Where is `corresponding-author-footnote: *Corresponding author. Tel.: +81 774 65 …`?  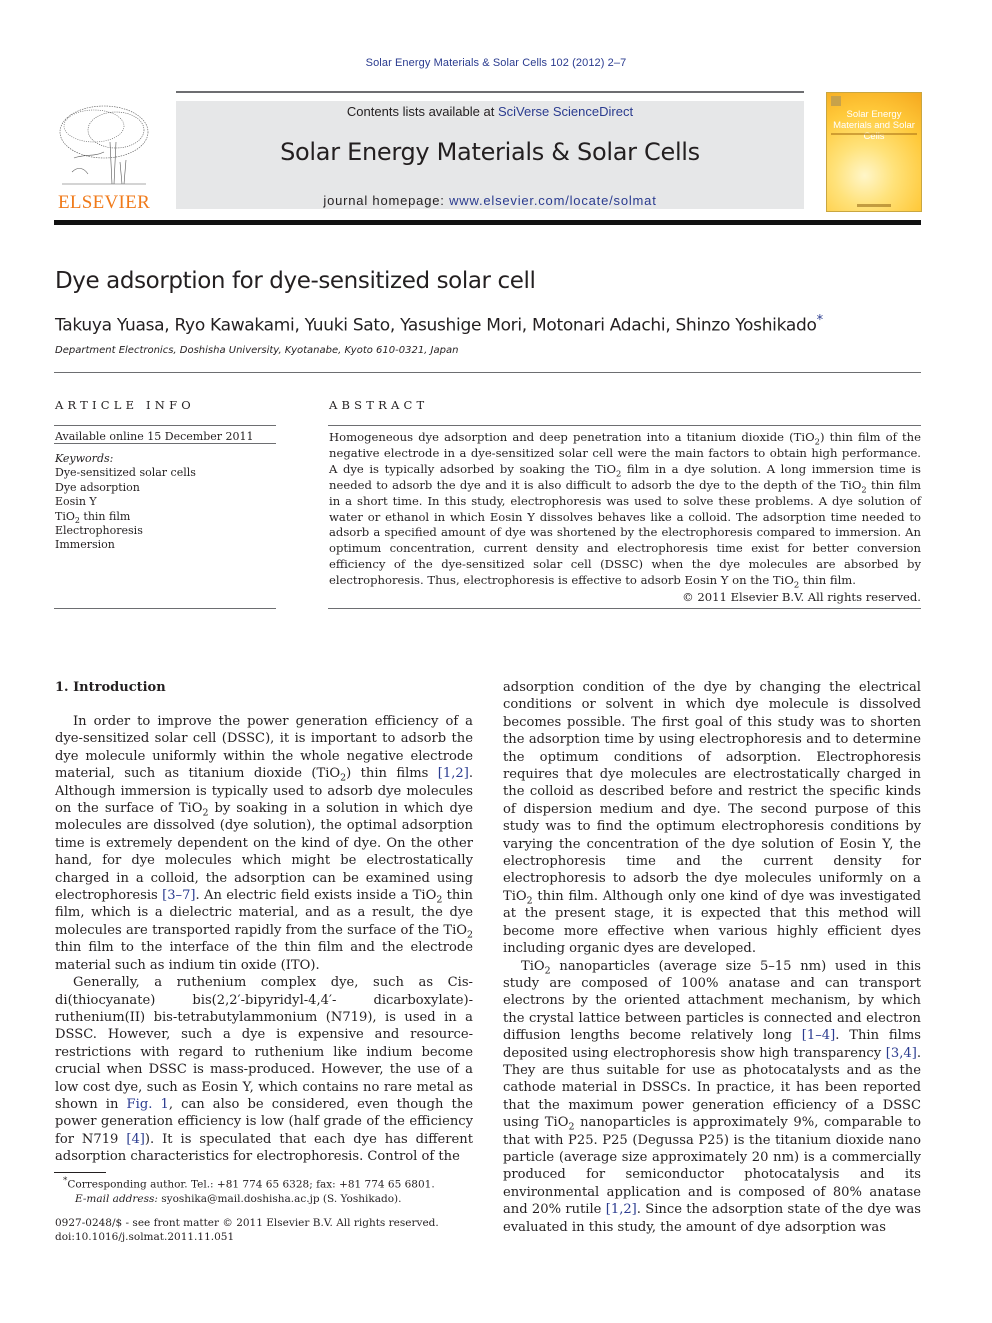
corresponding-author-footnote: *Corresponding author. Tel.: +81 774 65 … is located at coordinates (245, 1190).